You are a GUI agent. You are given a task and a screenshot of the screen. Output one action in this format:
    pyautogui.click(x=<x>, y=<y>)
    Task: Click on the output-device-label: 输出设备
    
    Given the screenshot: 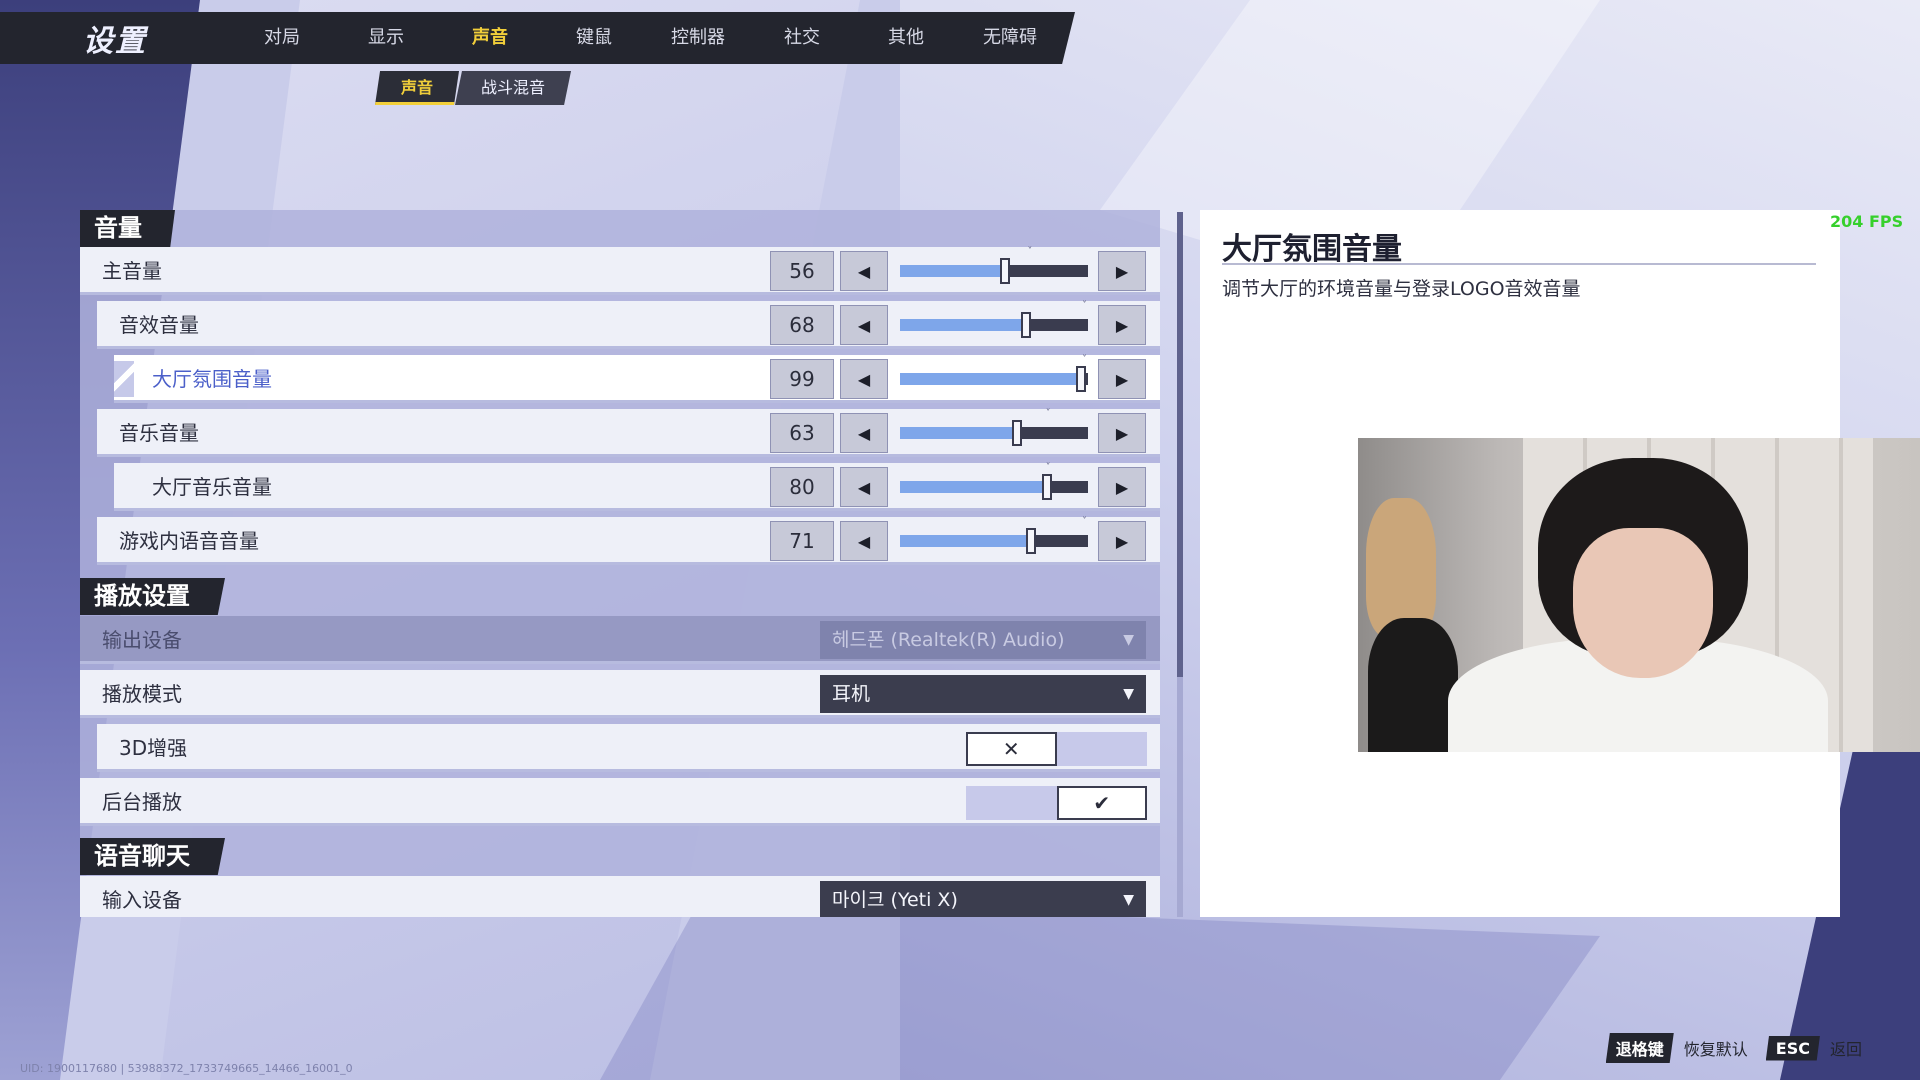 What is the action you would take?
    pyautogui.click(x=142, y=640)
    